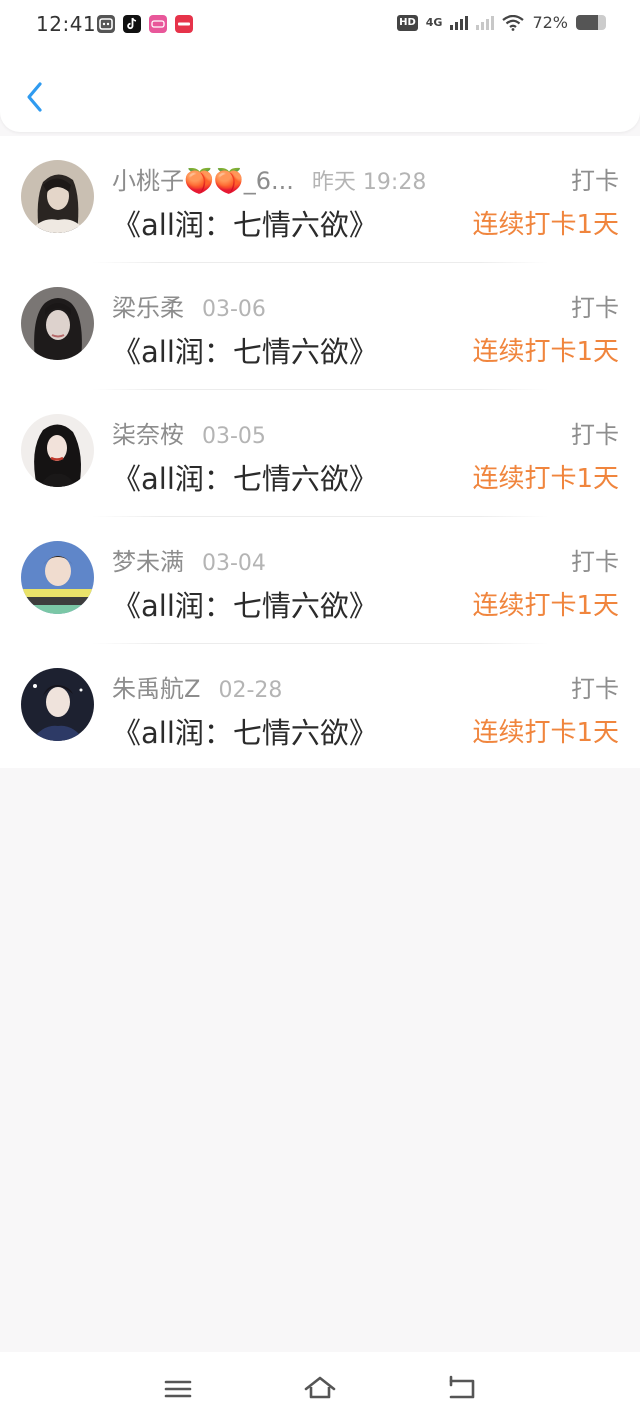 This screenshot has height=1428, width=640. What do you see at coordinates (234, 309) in the screenshot?
I see `record-time: 03-06` at bounding box center [234, 309].